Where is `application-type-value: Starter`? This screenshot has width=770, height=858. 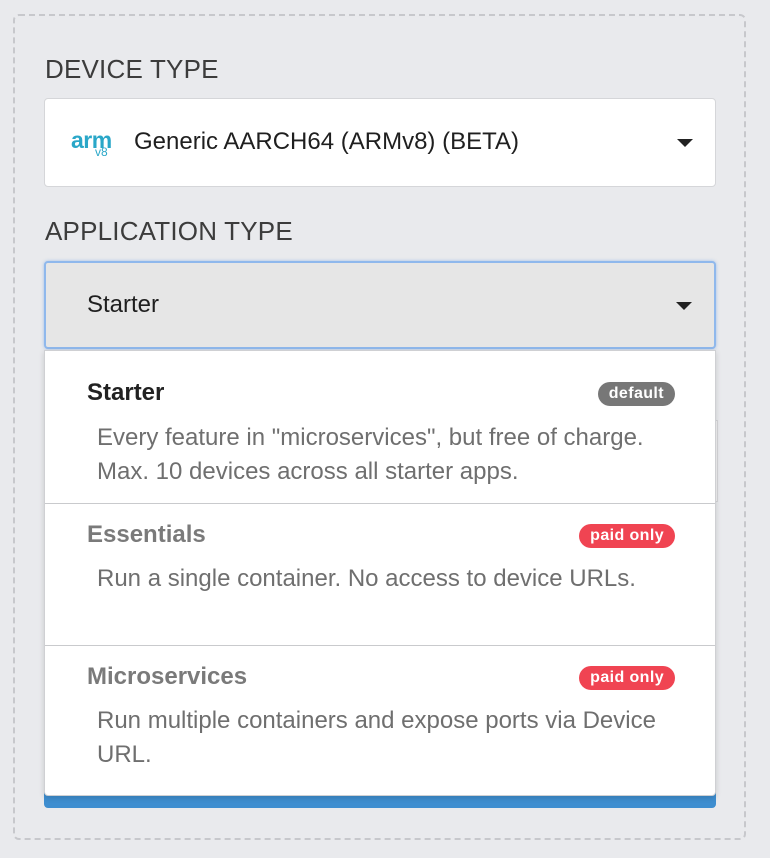 application-type-value: Starter is located at coordinates (123, 304).